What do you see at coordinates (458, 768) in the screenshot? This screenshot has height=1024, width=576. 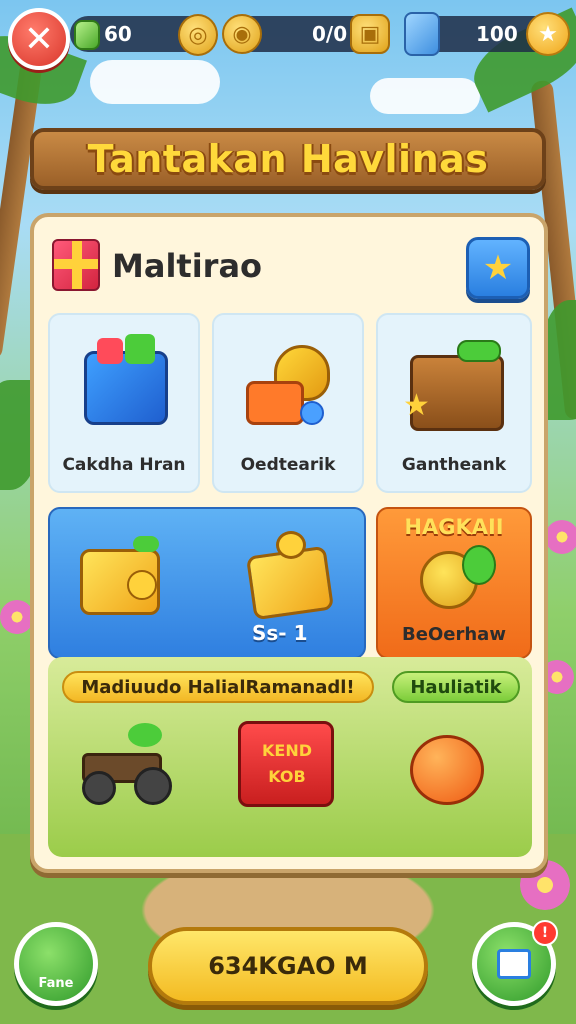 I see `orange-fruit-icon` at bounding box center [458, 768].